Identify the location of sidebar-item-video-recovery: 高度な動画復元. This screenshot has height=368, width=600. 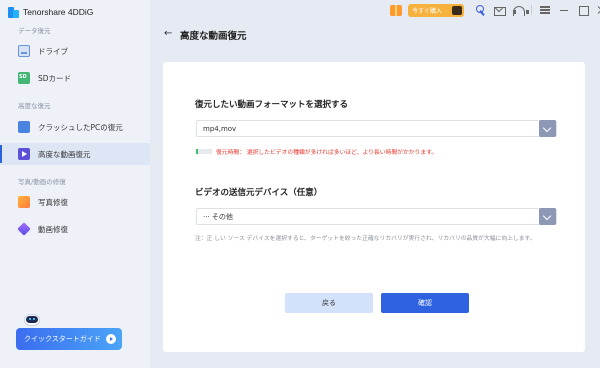
(75, 154).